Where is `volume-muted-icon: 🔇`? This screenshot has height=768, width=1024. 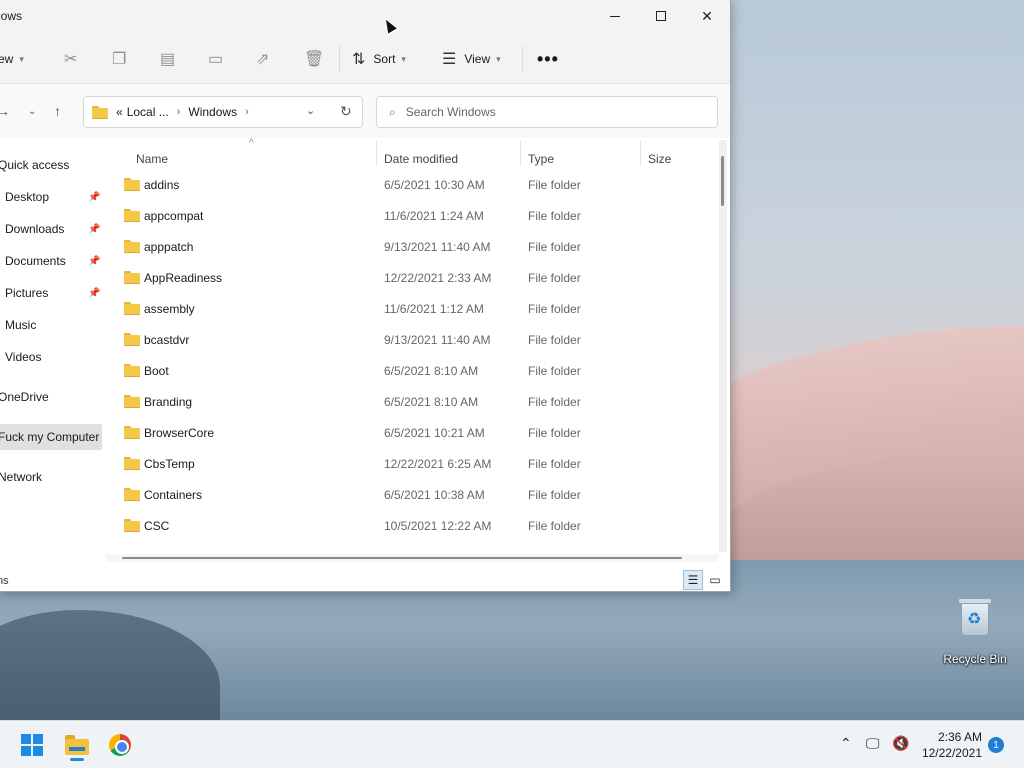 volume-muted-icon: 🔇 is located at coordinates (900, 743).